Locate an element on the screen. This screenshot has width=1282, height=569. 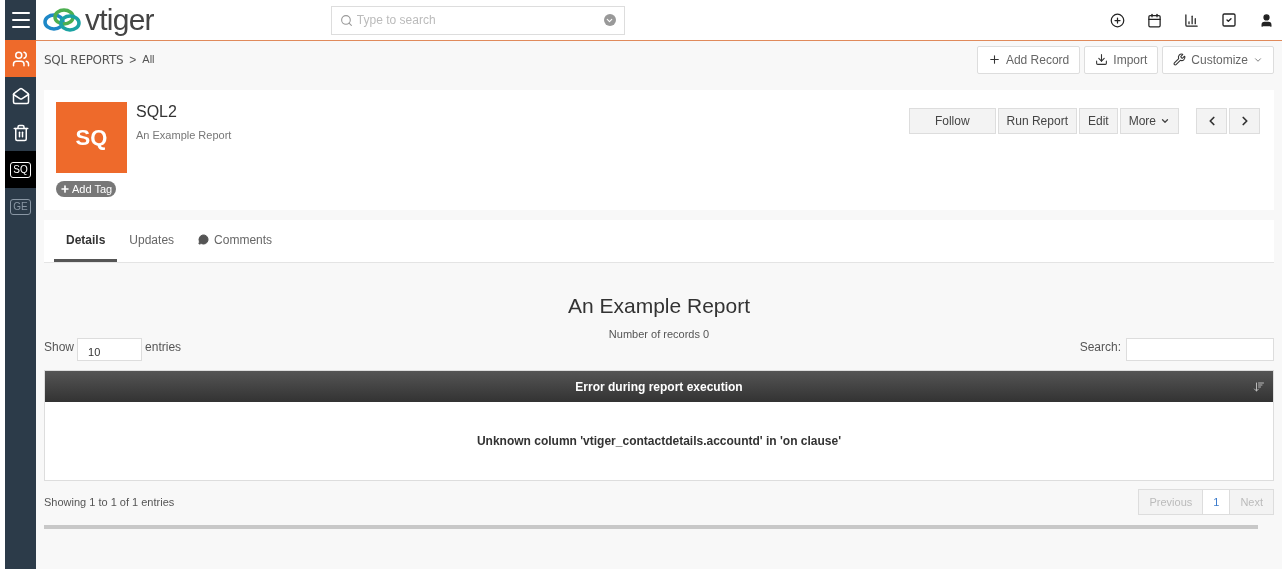
tab: Comments is located at coordinates (235, 241).